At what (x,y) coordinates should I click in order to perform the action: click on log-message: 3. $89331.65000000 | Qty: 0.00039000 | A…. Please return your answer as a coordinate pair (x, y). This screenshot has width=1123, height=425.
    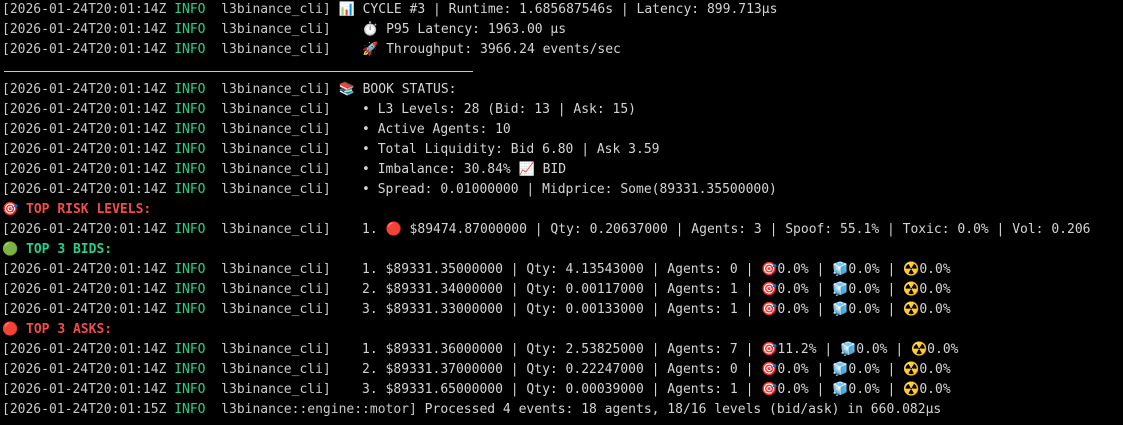
    Looking at the image, I should click on (640, 389).